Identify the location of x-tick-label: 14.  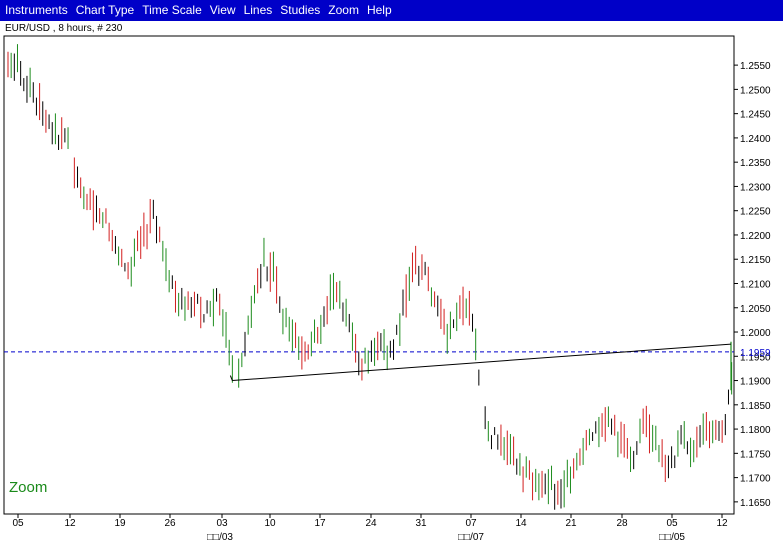
(521, 523).